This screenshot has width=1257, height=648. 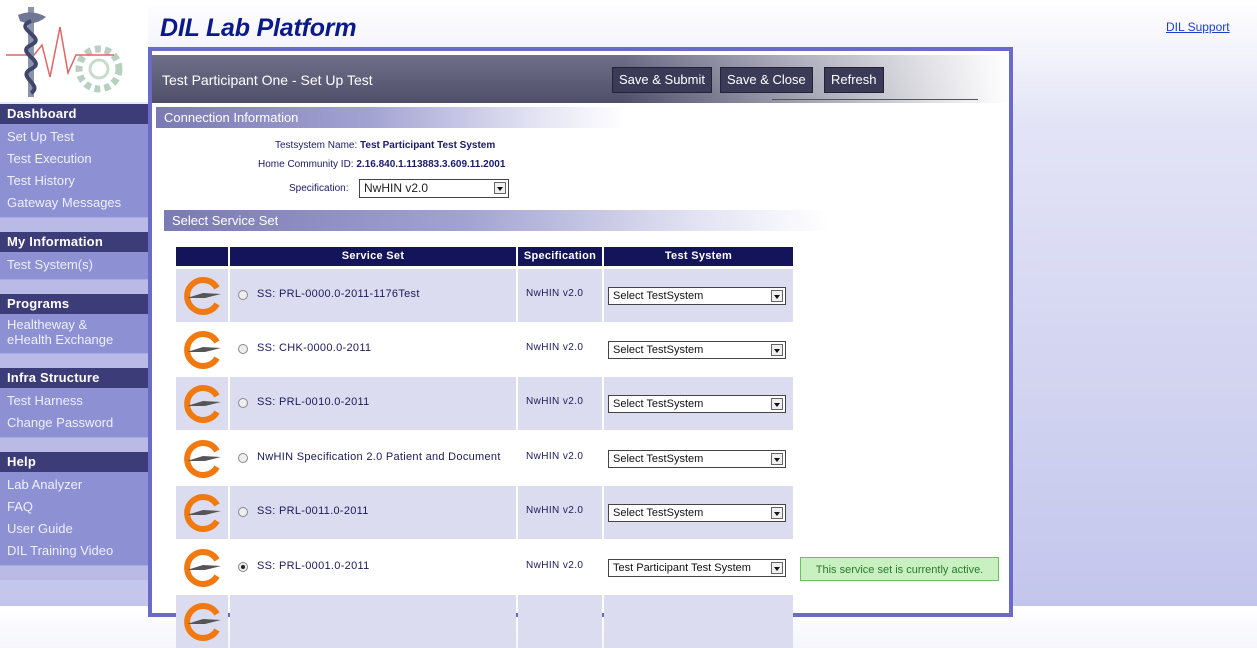 I want to click on testsystem-value: Test Participant Test System, so click(x=428, y=145).